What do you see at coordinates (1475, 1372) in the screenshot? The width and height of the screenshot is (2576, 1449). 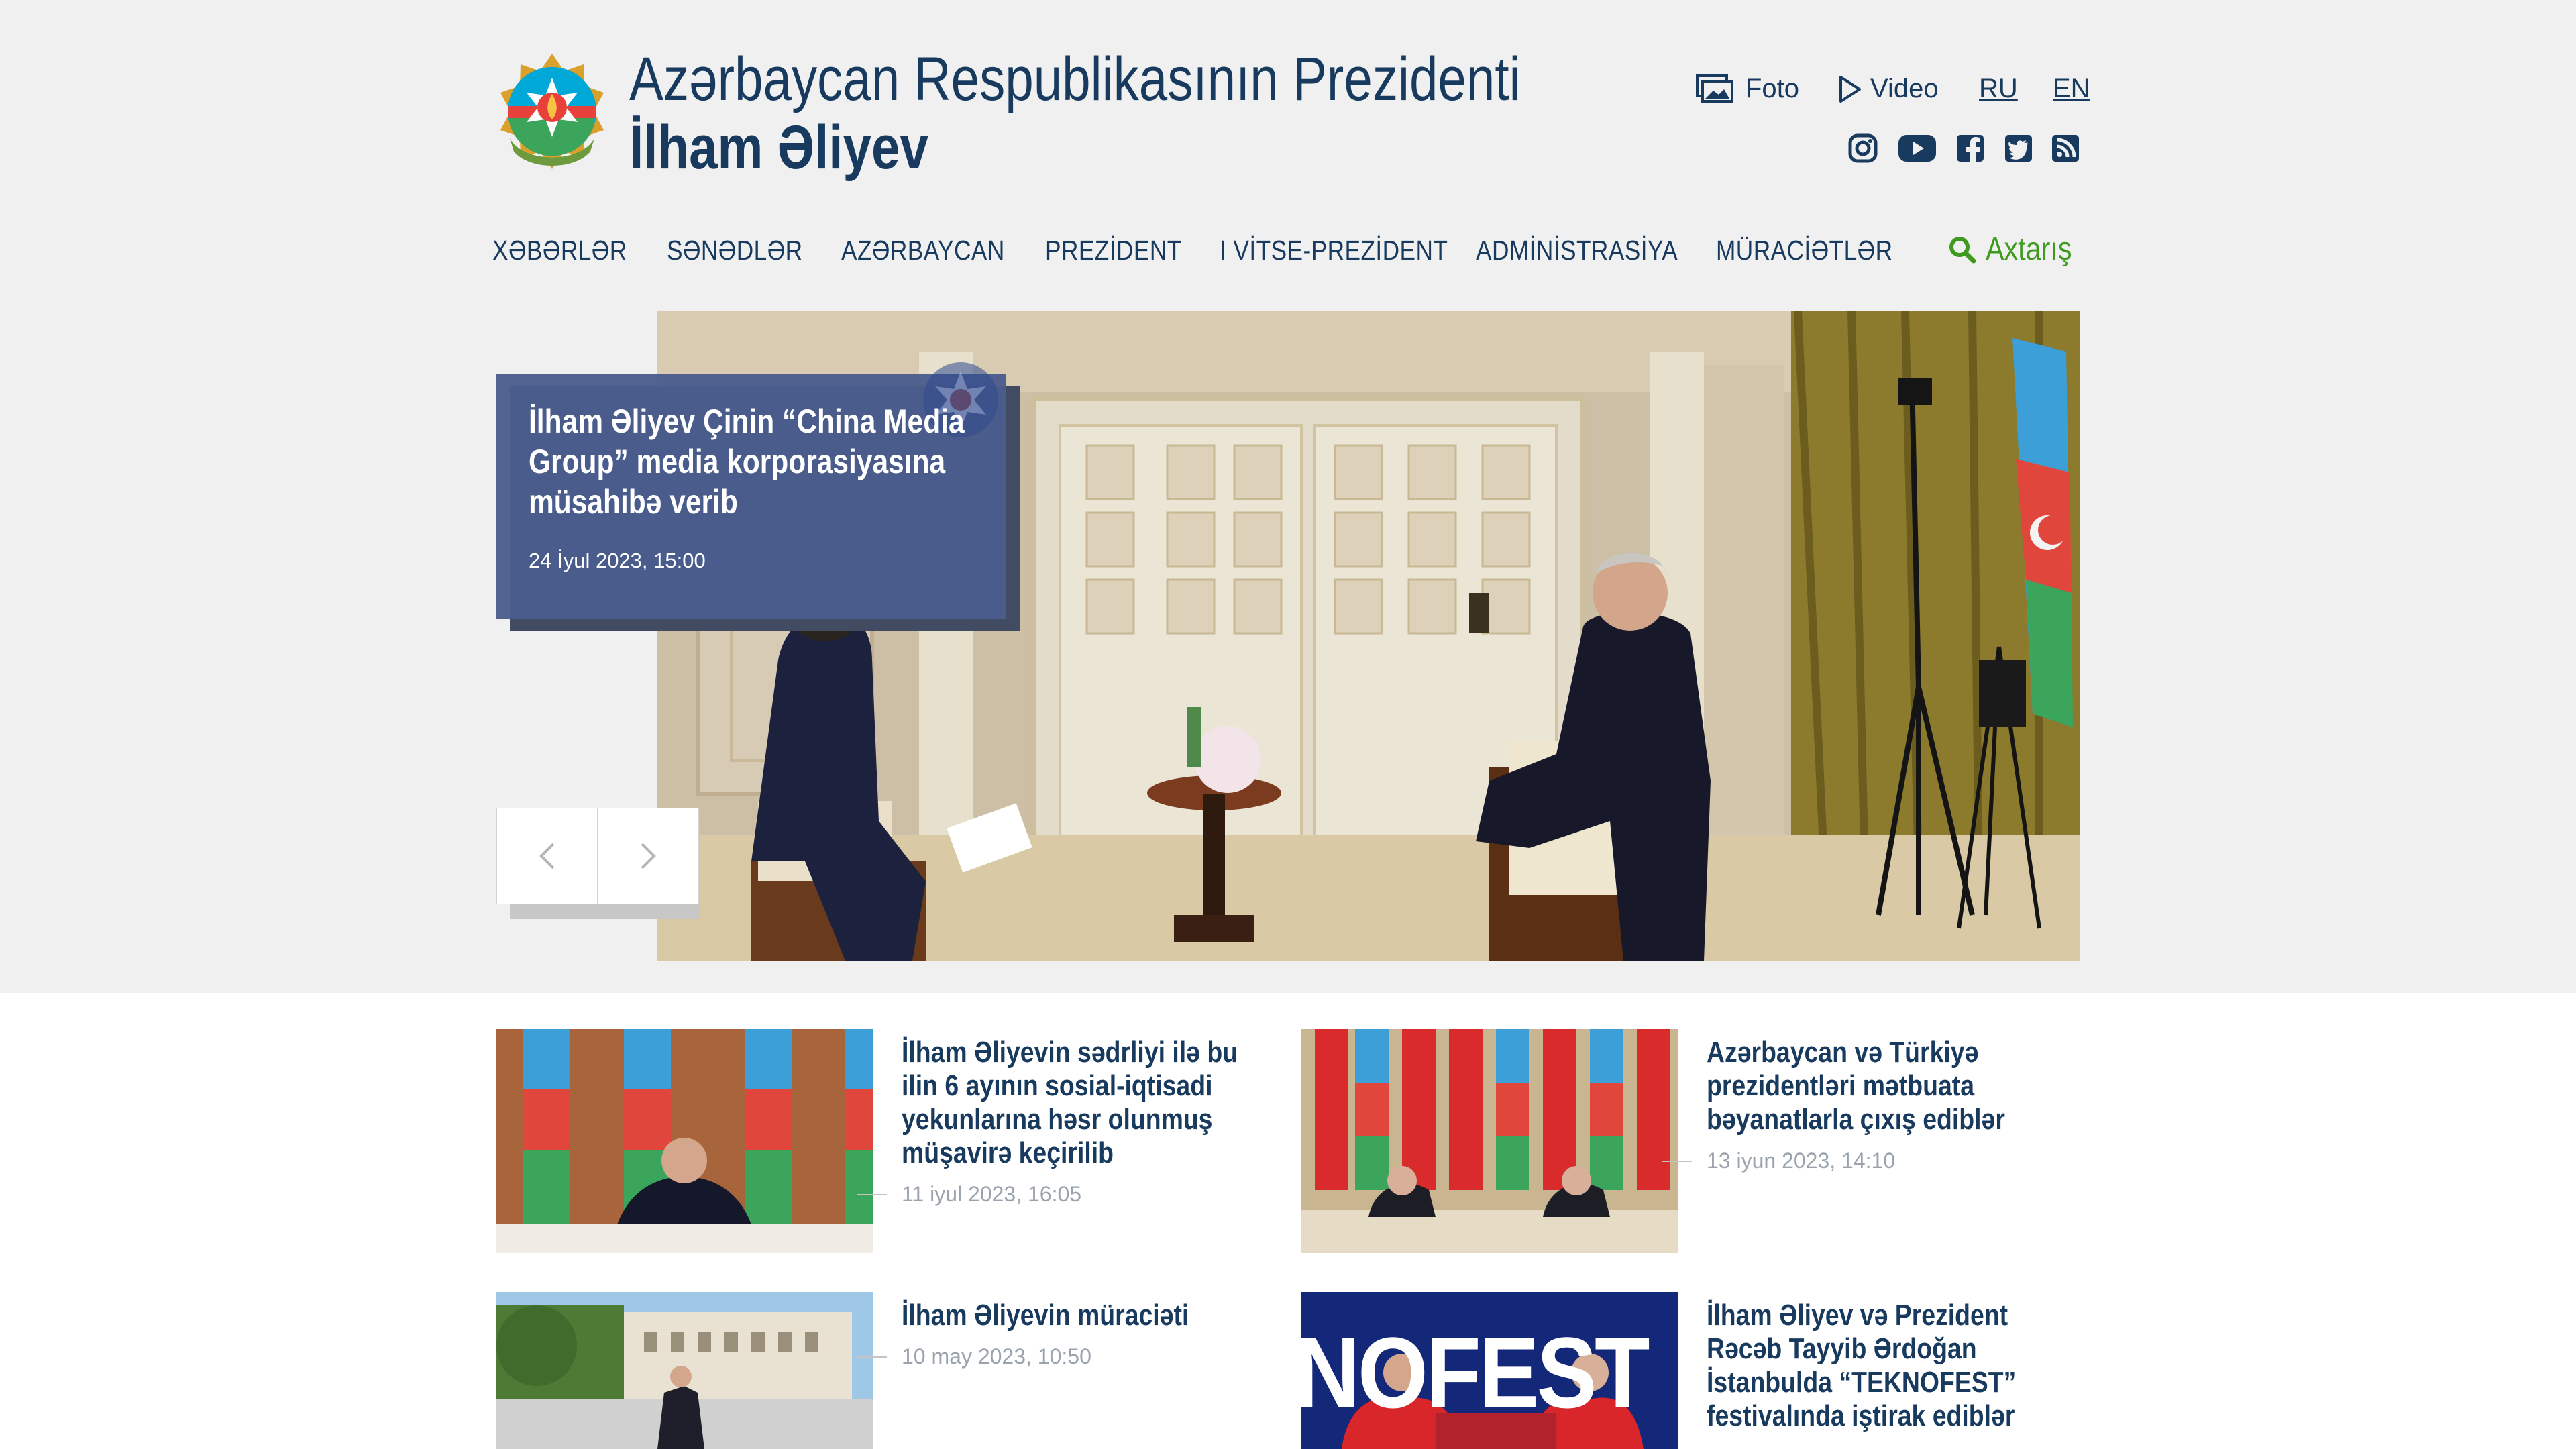 I see `thumbnail-logo-text: NOFEST` at bounding box center [1475, 1372].